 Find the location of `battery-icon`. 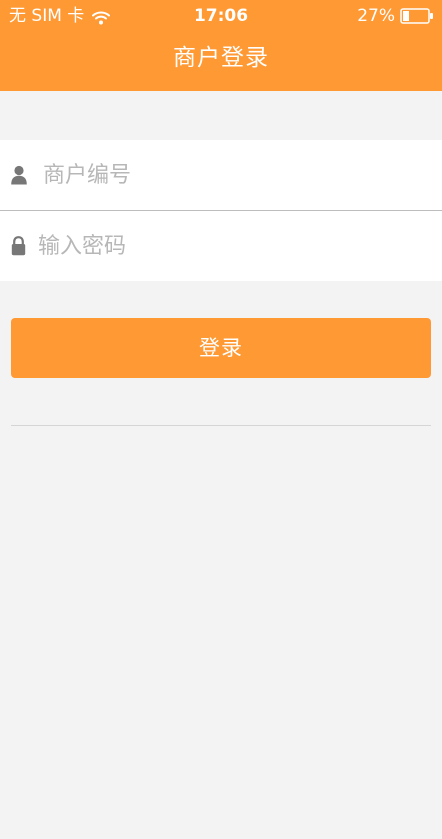

battery-icon is located at coordinates (417, 16).